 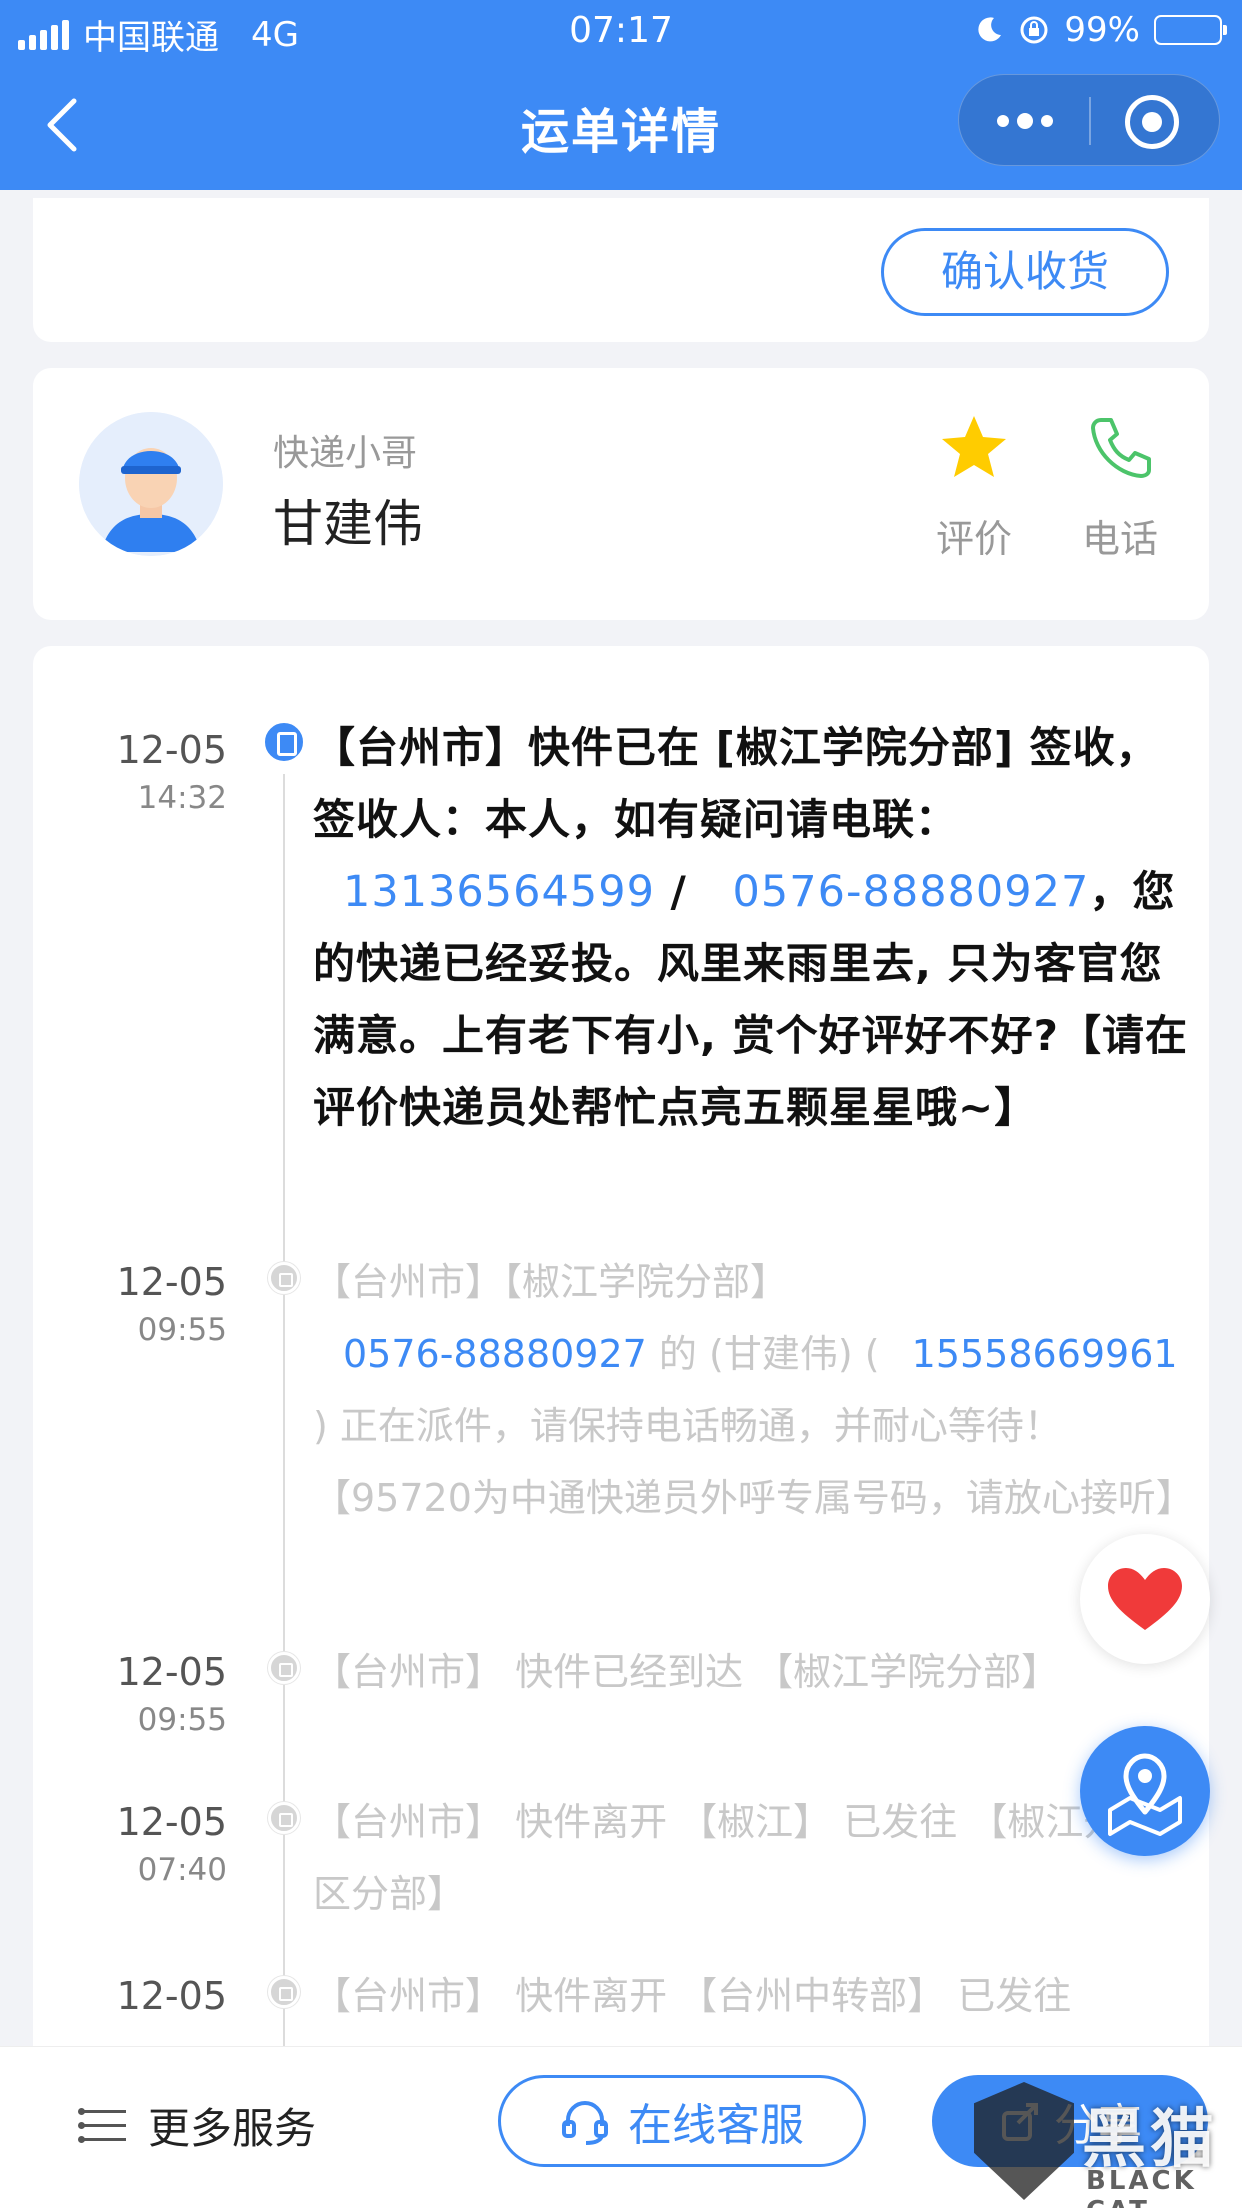 What do you see at coordinates (499, 892) in the screenshot?
I see `phone-link: 13136564599` at bounding box center [499, 892].